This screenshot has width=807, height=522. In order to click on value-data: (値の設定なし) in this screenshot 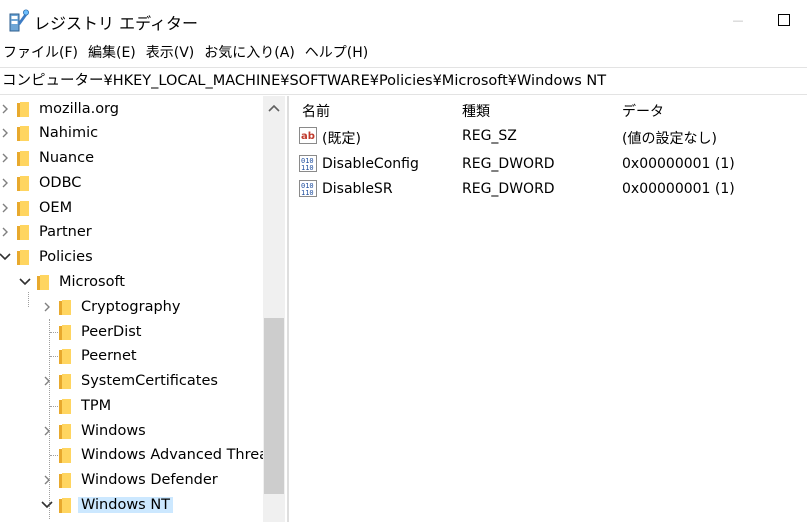, I will do `click(669, 139)`.